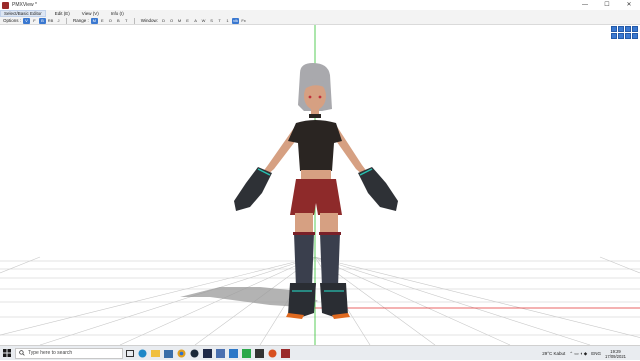  Describe the element at coordinates (24, 5) in the screenshot. I see `window-title: PMXView *` at that location.